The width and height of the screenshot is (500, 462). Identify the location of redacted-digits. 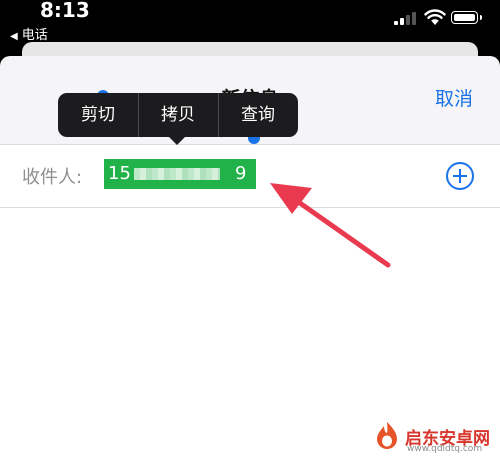
(177, 174).